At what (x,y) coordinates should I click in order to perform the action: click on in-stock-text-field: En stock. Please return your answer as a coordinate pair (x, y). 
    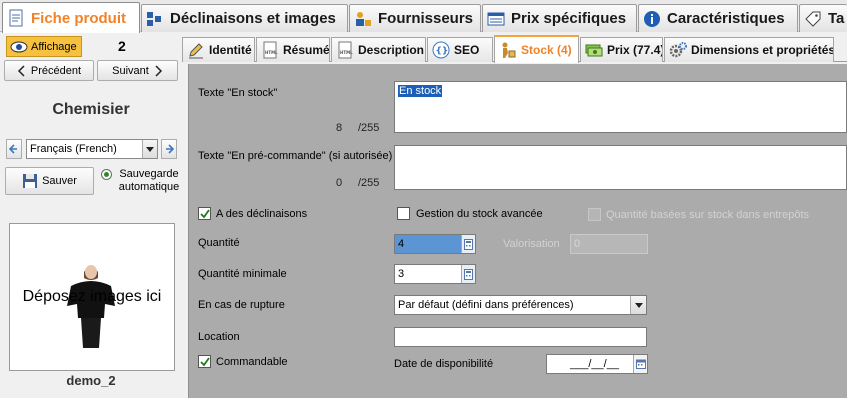
    Looking at the image, I should click on (620, 107).